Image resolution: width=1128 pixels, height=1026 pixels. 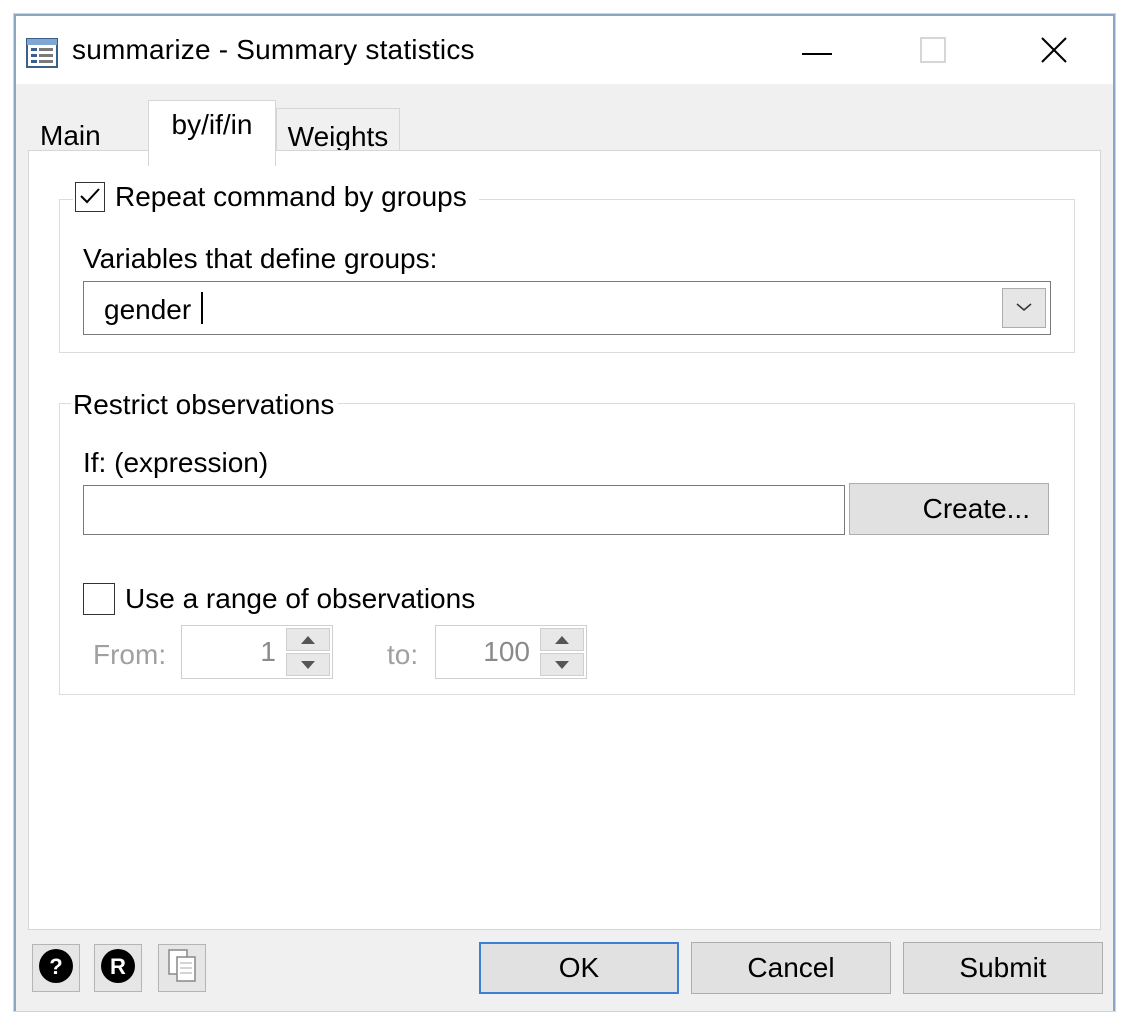 I want to click on checkbox-box, so click(x=90, y=197).